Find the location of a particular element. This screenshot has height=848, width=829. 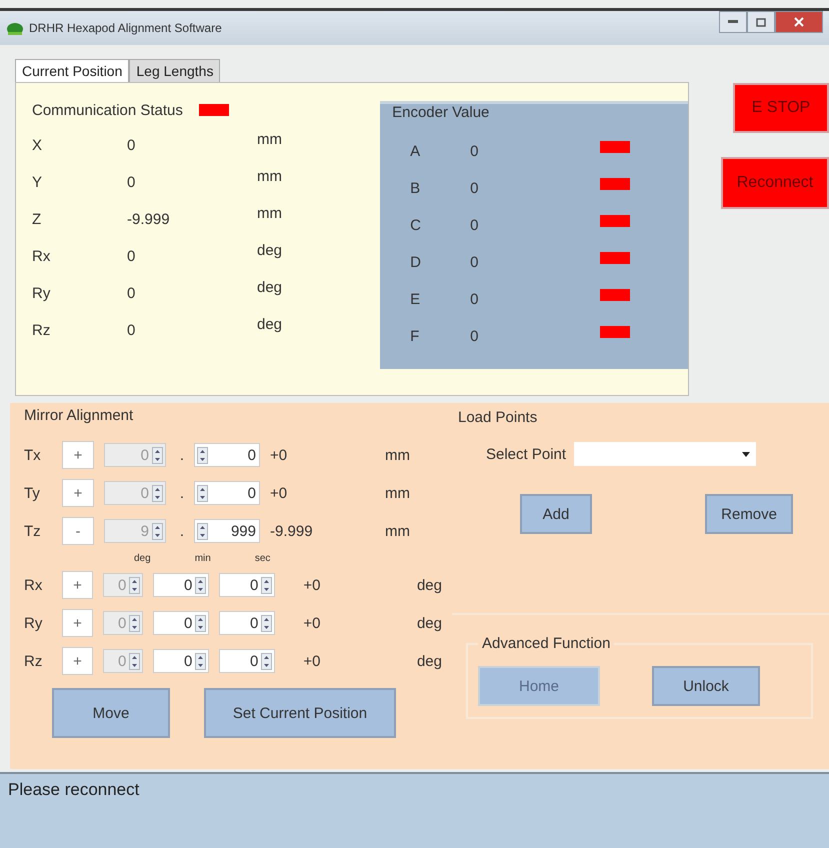

tab: Leg Lengths is located at coordinates (174, 70).